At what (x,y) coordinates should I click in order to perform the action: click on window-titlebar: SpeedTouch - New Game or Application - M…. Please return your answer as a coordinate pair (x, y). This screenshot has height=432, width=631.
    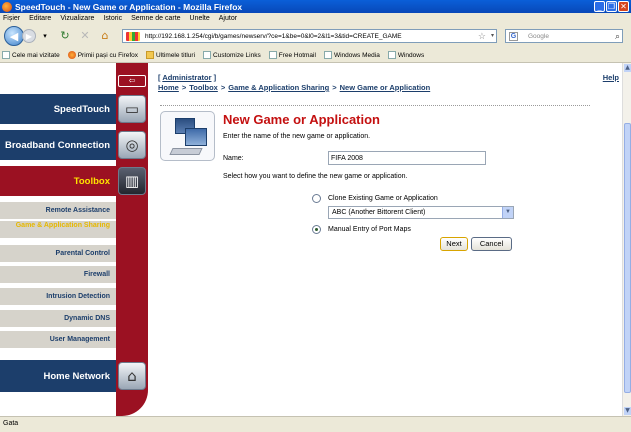
    Looking at the image, I should click on (315, 6).